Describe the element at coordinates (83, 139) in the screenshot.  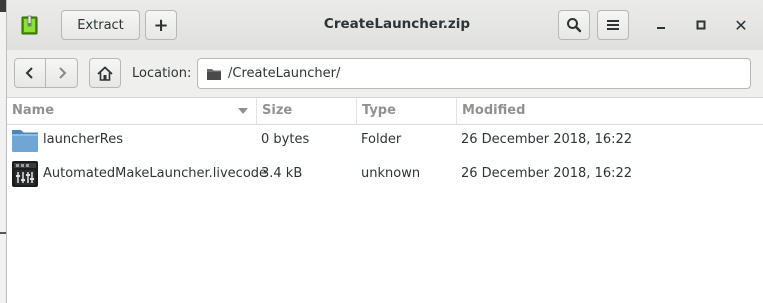
I see `file-name: launcherRes` at that location.